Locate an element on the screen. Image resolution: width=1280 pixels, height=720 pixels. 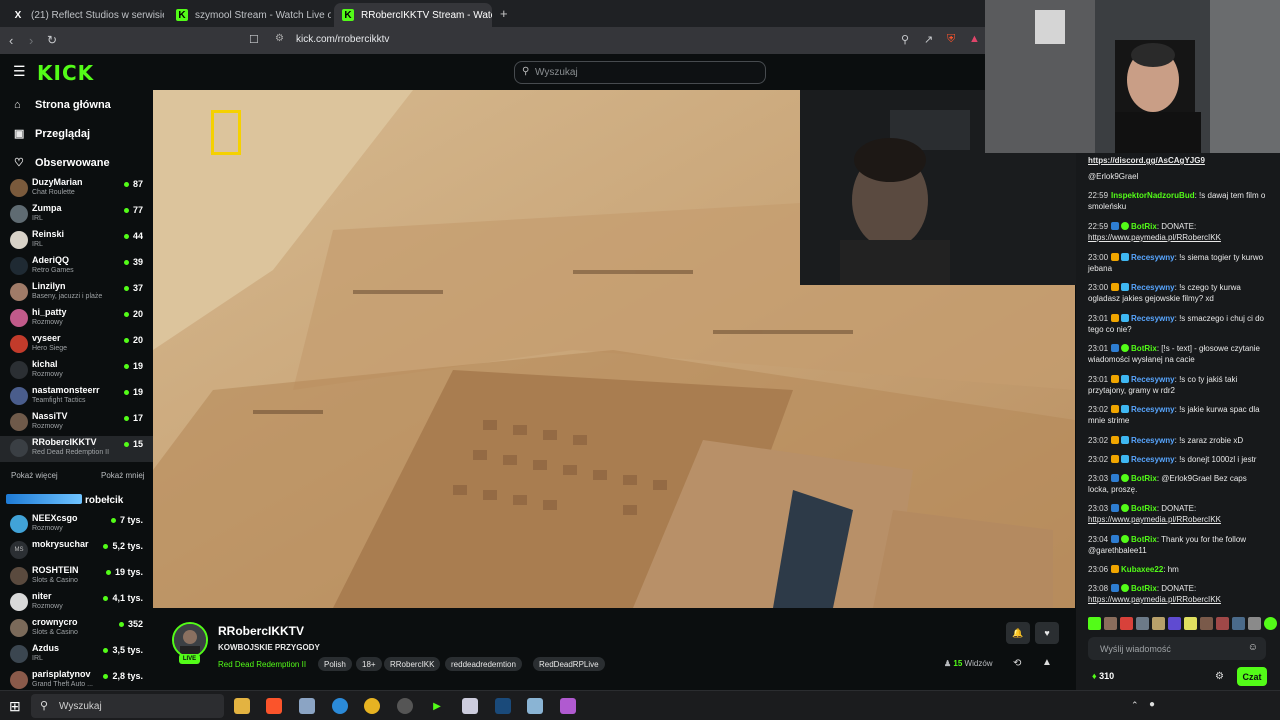
tag: RRobercIKK is located at coordinates (412, 664).